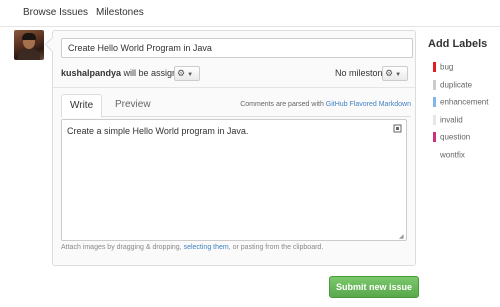 The width and height of the screenshot is (500, 307). Describe the element at coordinates (120, 12) in the screenshot. I see `tab-milestones: Milestones` at that location.